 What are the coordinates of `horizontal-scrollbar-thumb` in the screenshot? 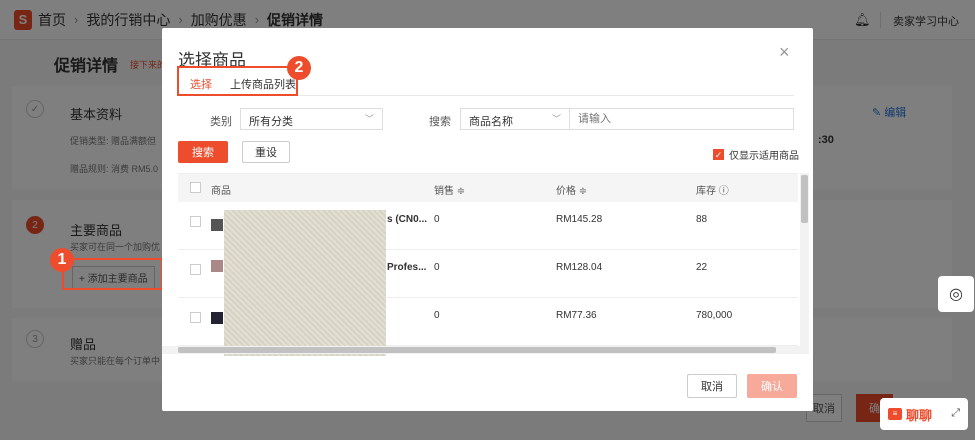 It's located at (477, 350).